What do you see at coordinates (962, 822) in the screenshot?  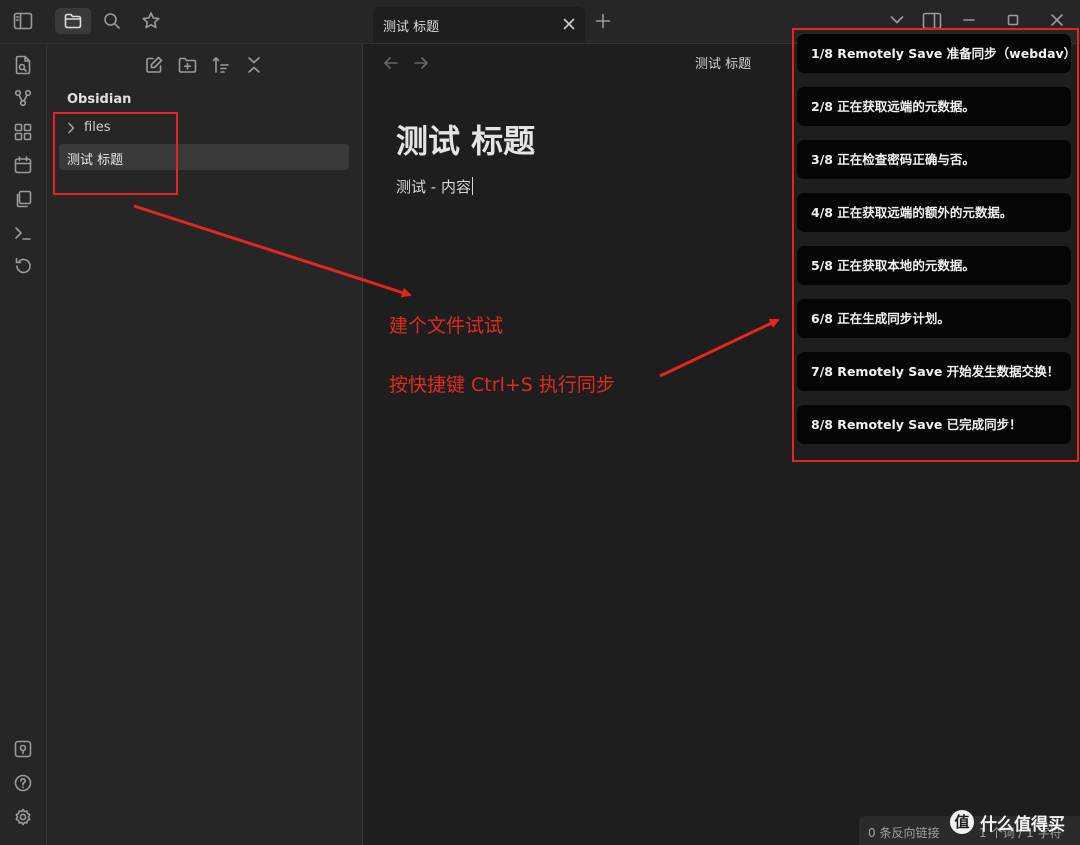 I see `watermark-logo-icon: 值` at bounding box center [962, 822].